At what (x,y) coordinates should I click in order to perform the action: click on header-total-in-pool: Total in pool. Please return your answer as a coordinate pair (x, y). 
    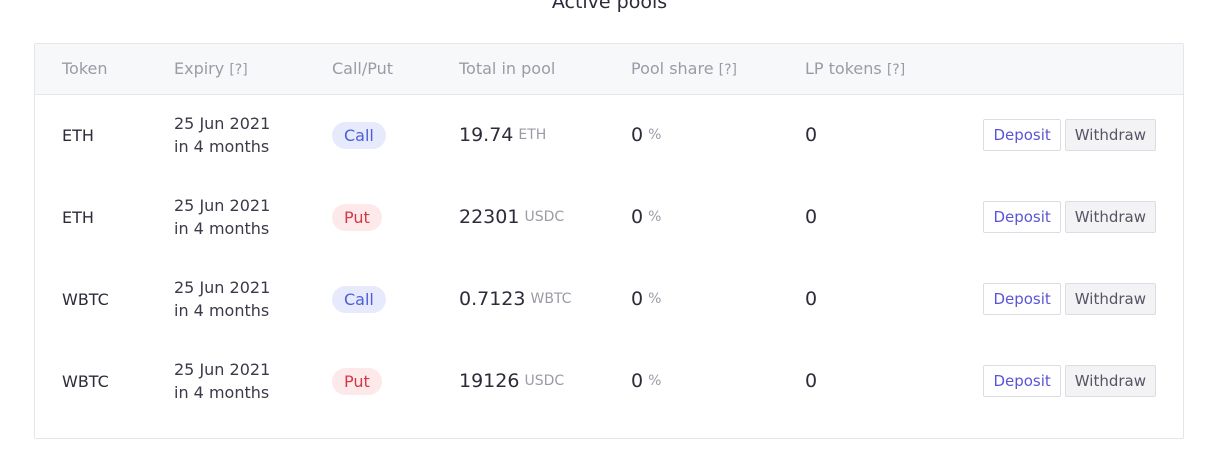
    Looking at the image, I should click on (507, 69).